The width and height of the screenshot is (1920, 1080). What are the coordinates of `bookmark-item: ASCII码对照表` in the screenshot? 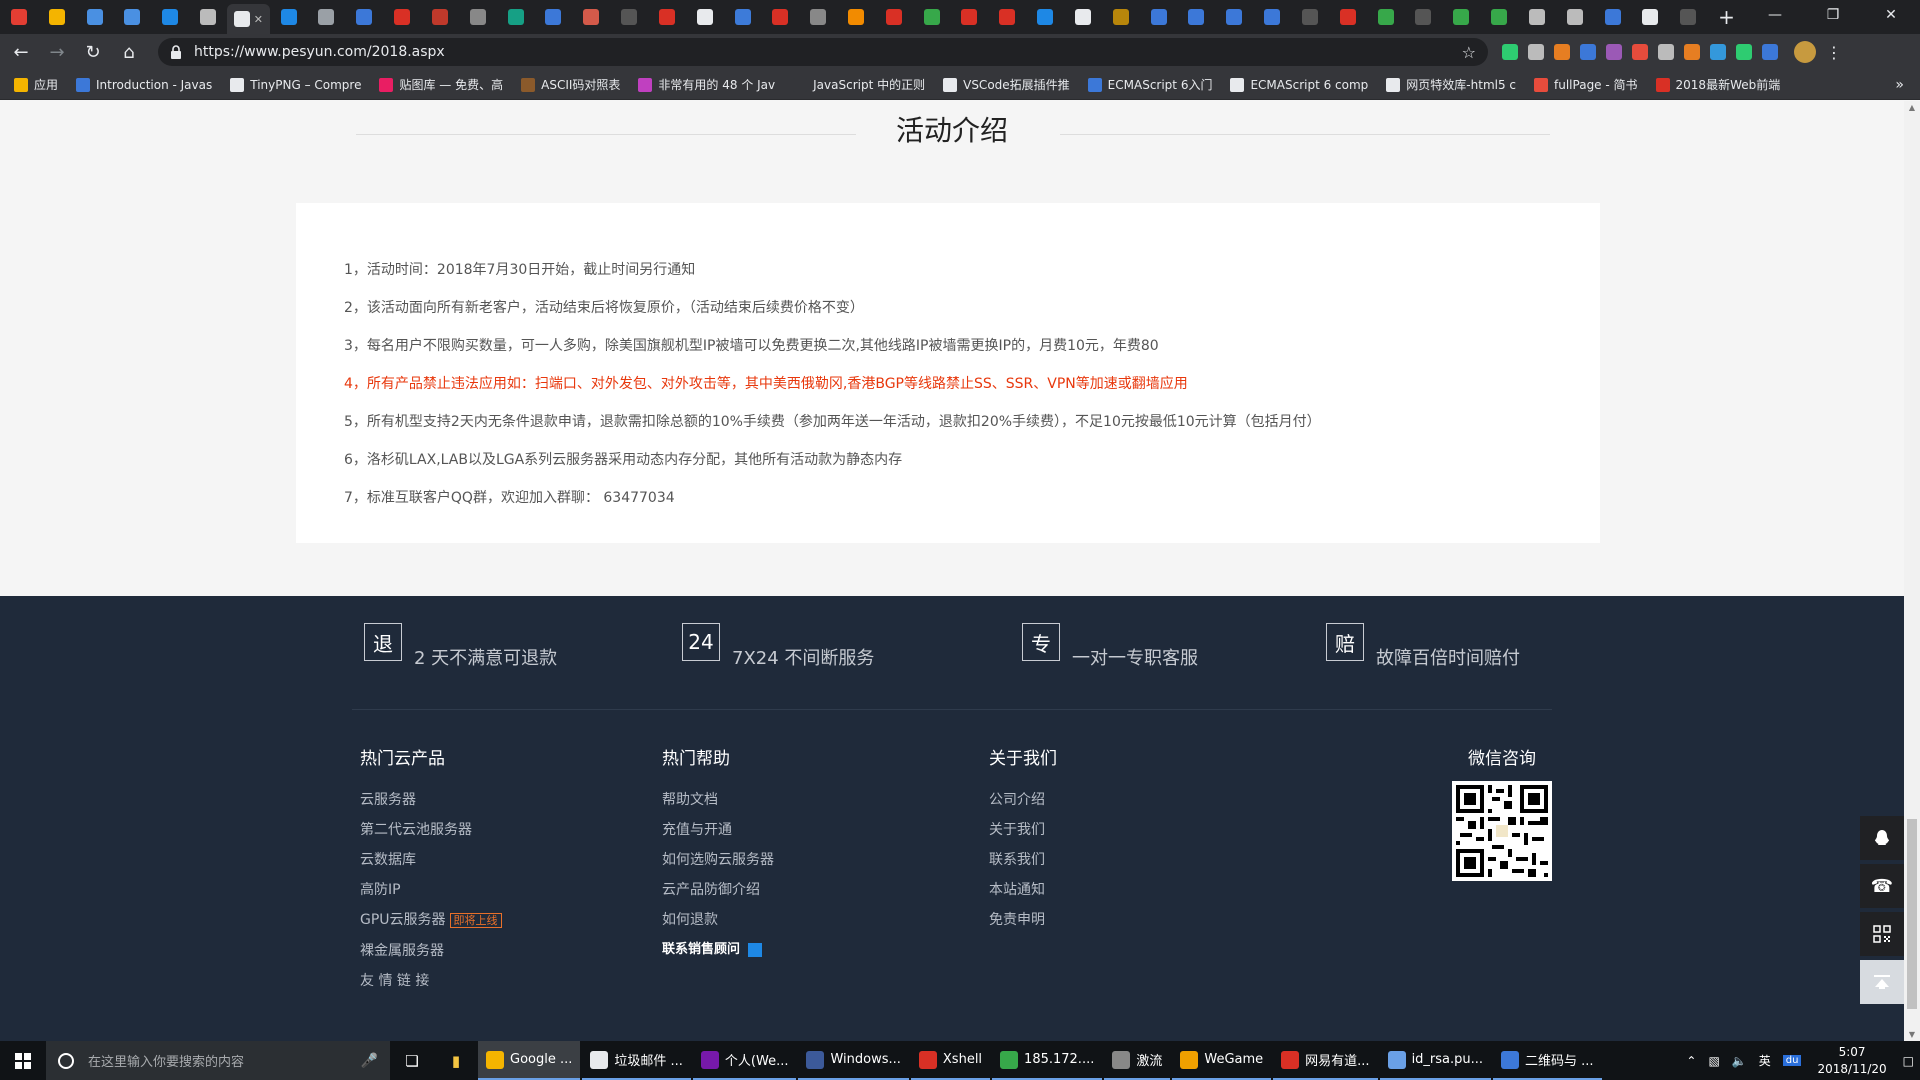 It's located at (570, 84).